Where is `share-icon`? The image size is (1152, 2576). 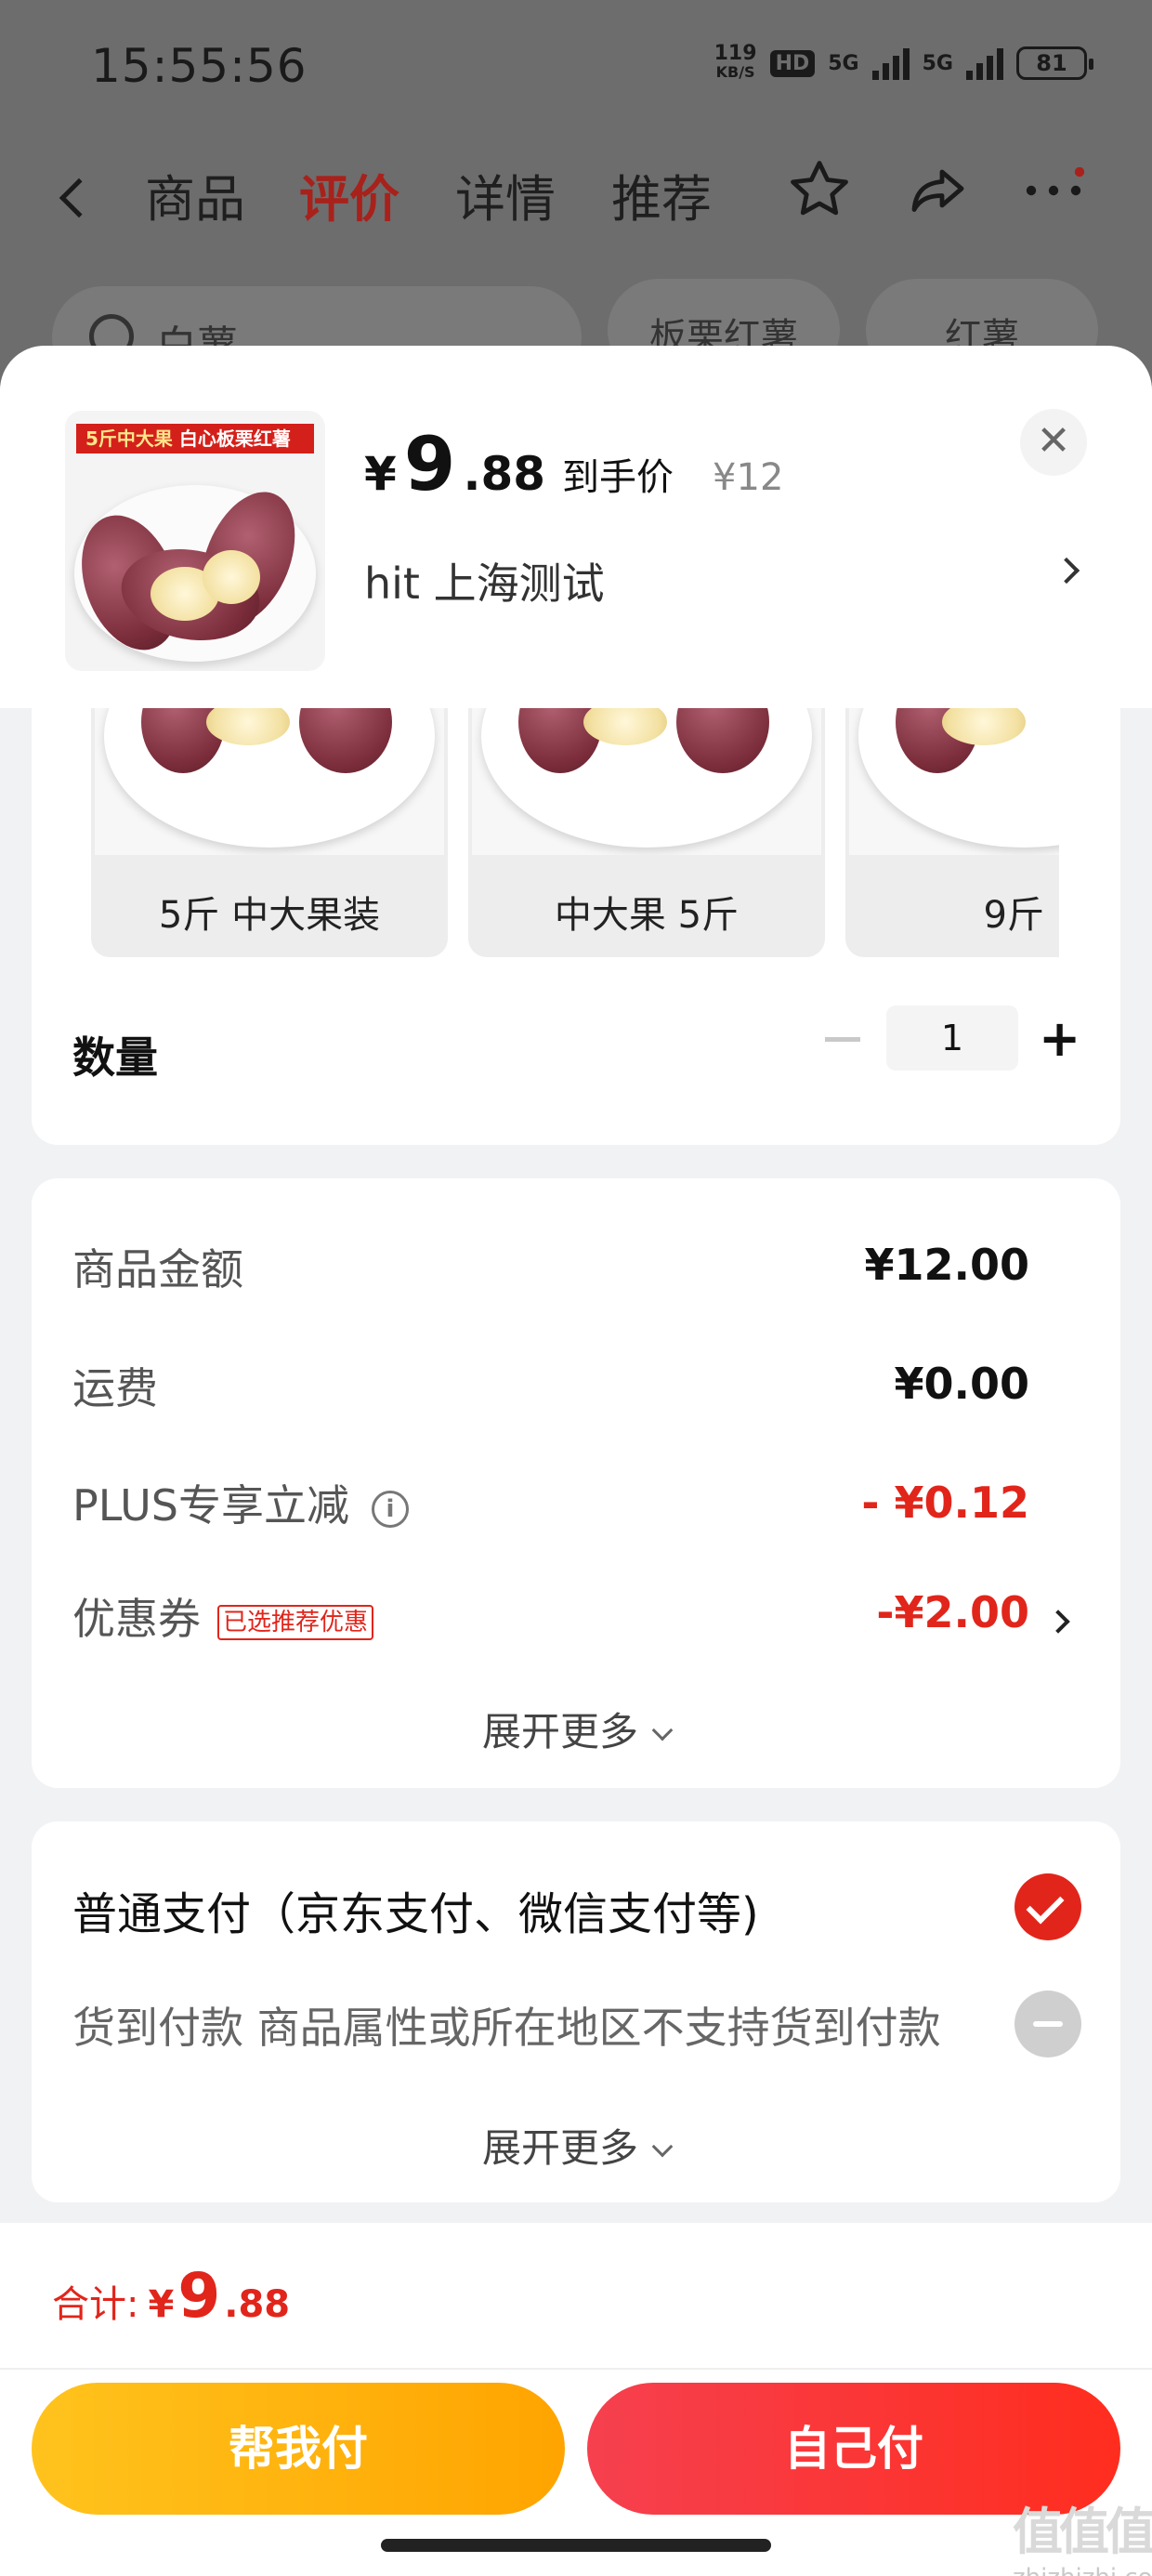 share-icon is located at coordinates (936, 191).